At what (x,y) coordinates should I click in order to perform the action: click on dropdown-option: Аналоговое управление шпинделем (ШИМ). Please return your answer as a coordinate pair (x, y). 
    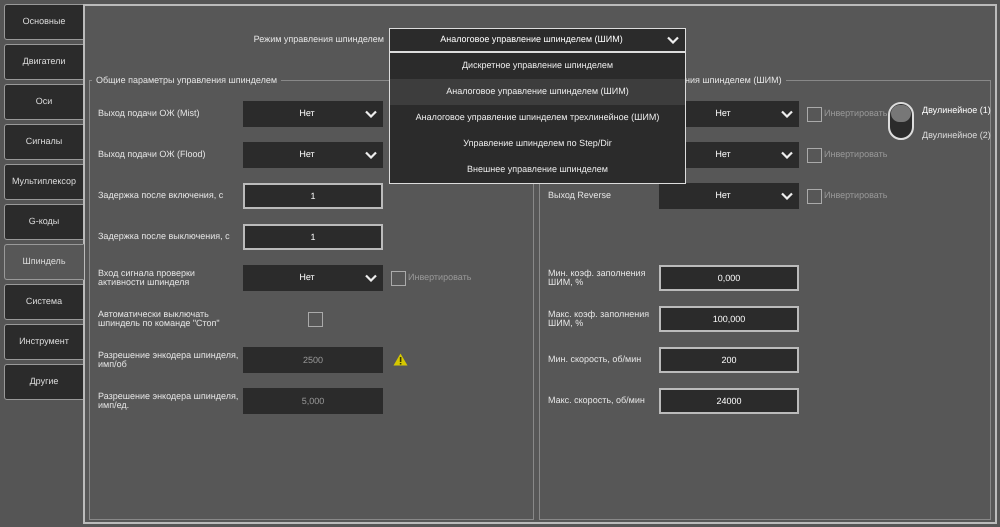
    Looking at the image, I should click on (537, 92).